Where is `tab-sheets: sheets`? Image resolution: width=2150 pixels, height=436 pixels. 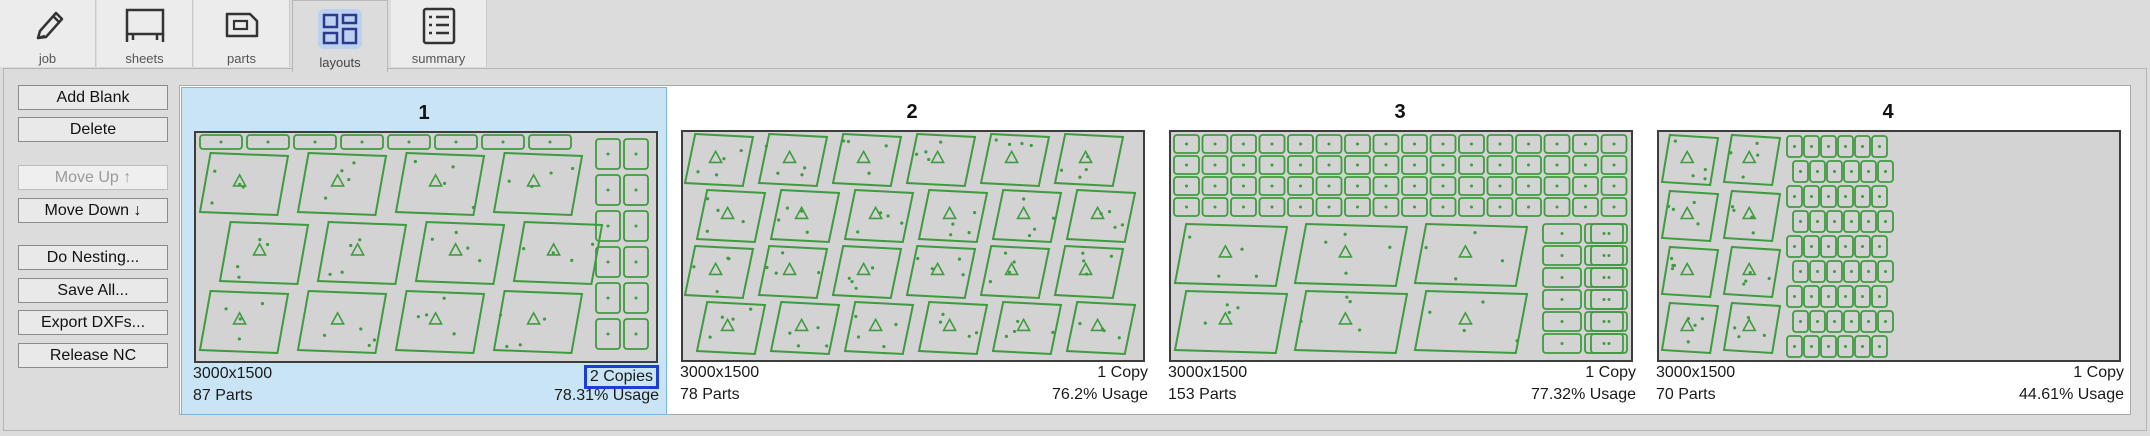
tab-sheets: sheets is located at coordinates (145, 33).